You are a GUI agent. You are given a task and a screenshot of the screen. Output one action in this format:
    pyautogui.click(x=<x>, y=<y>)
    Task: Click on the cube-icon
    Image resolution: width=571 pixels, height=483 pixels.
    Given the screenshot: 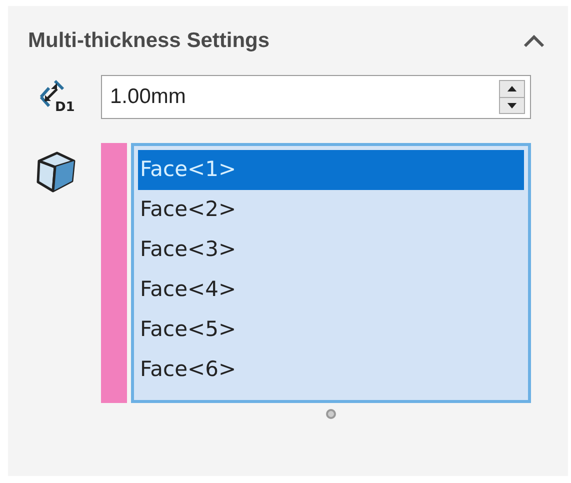 What is the action you would take?
    pyautogui.click(x=56, y=172)
    